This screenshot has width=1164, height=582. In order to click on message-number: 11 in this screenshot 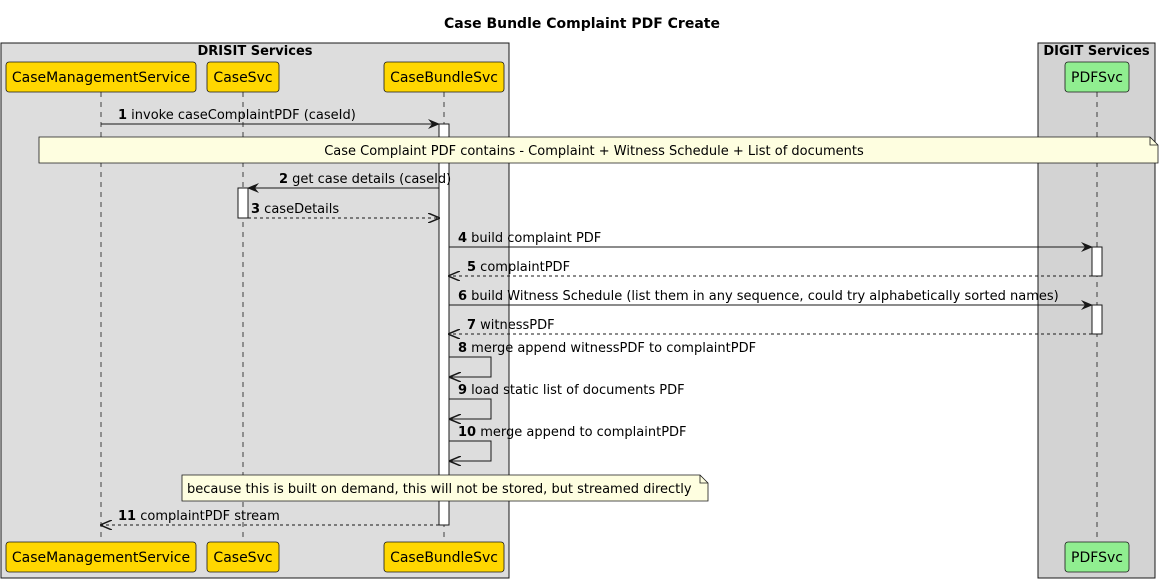, I will do `click(127, 516)`.